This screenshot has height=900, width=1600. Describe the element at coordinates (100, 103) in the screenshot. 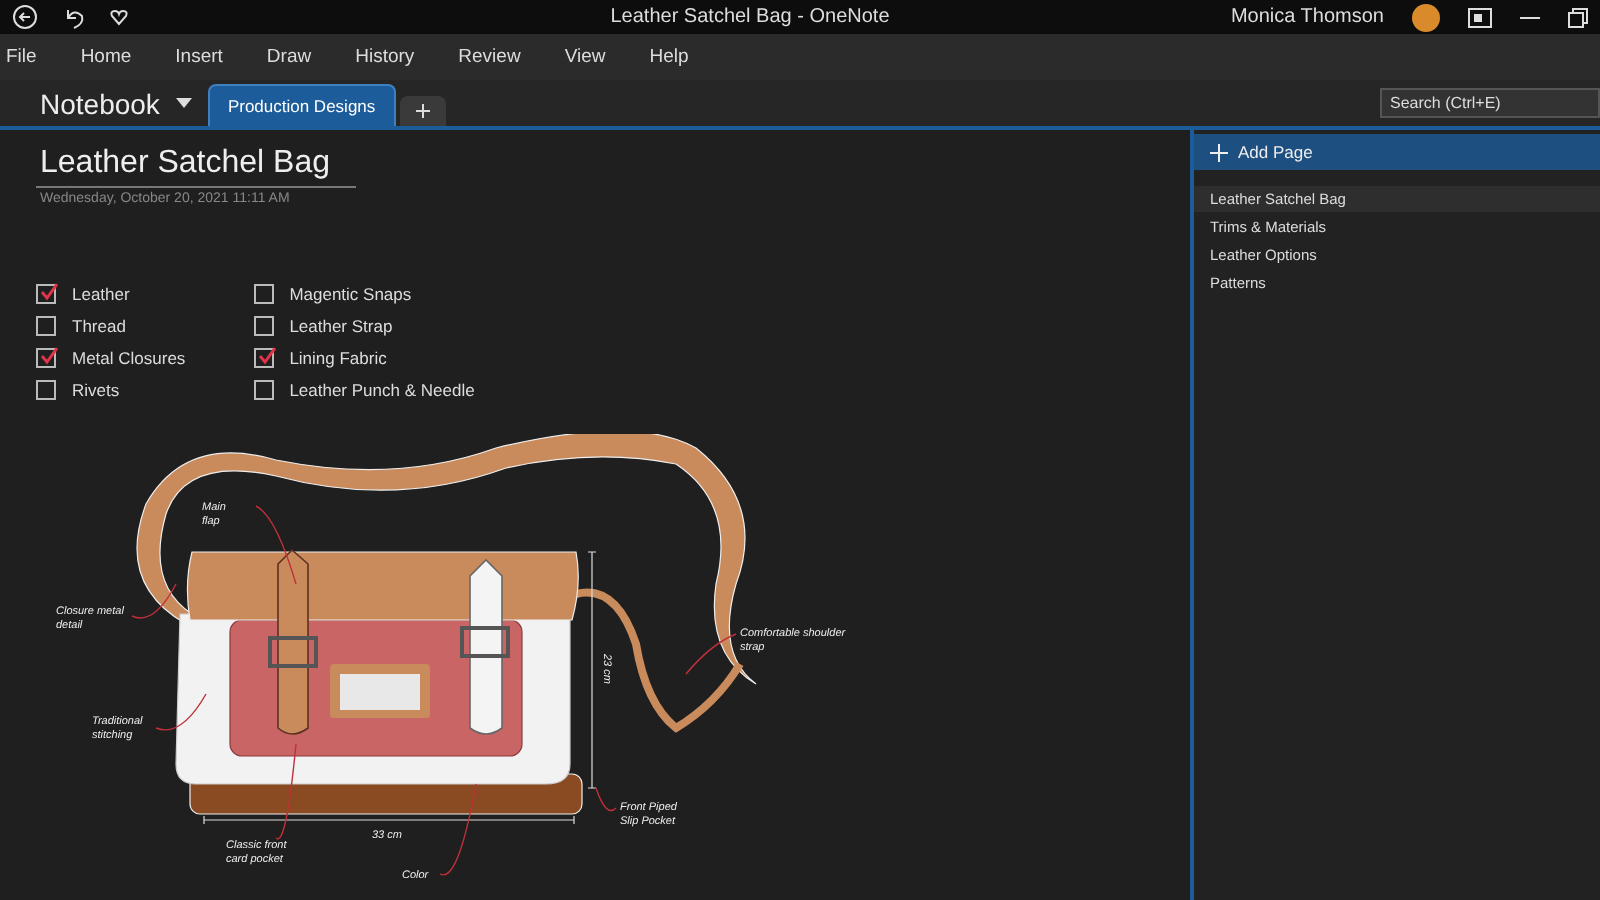

I see `notebook-name: Notebook` at that location.